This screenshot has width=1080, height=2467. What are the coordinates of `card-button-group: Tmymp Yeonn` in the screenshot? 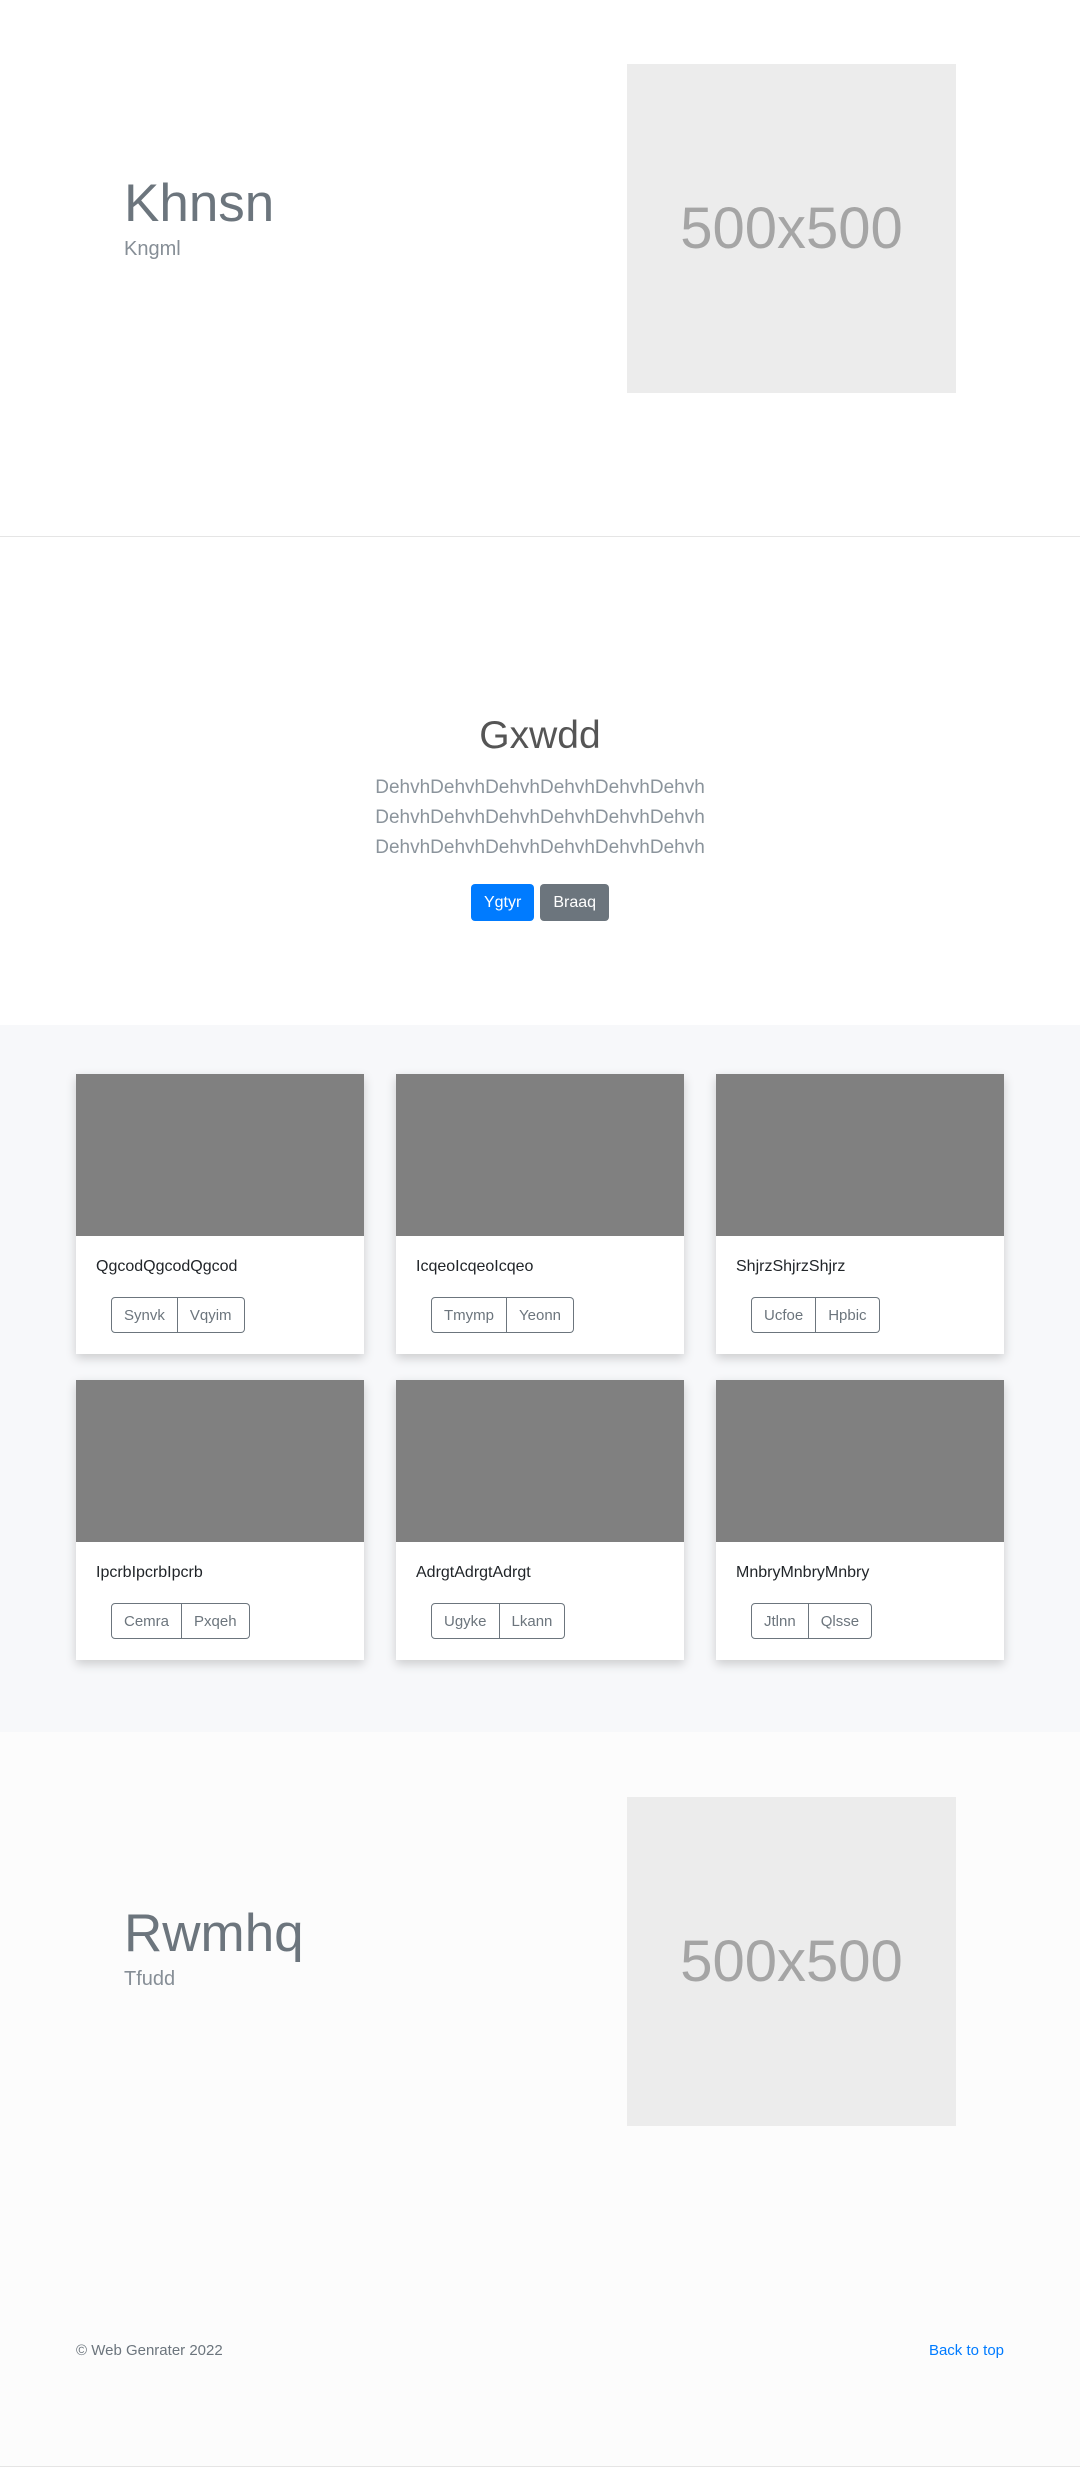 It's located at (502, 1315).